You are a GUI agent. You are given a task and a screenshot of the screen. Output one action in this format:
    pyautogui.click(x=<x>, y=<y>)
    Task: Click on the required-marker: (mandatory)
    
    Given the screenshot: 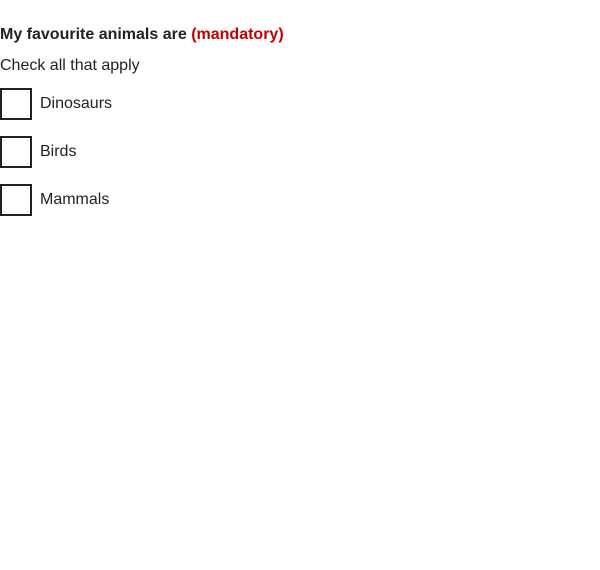 What is the action you would take?
    pyautogui.click(x=237, y=34)
    